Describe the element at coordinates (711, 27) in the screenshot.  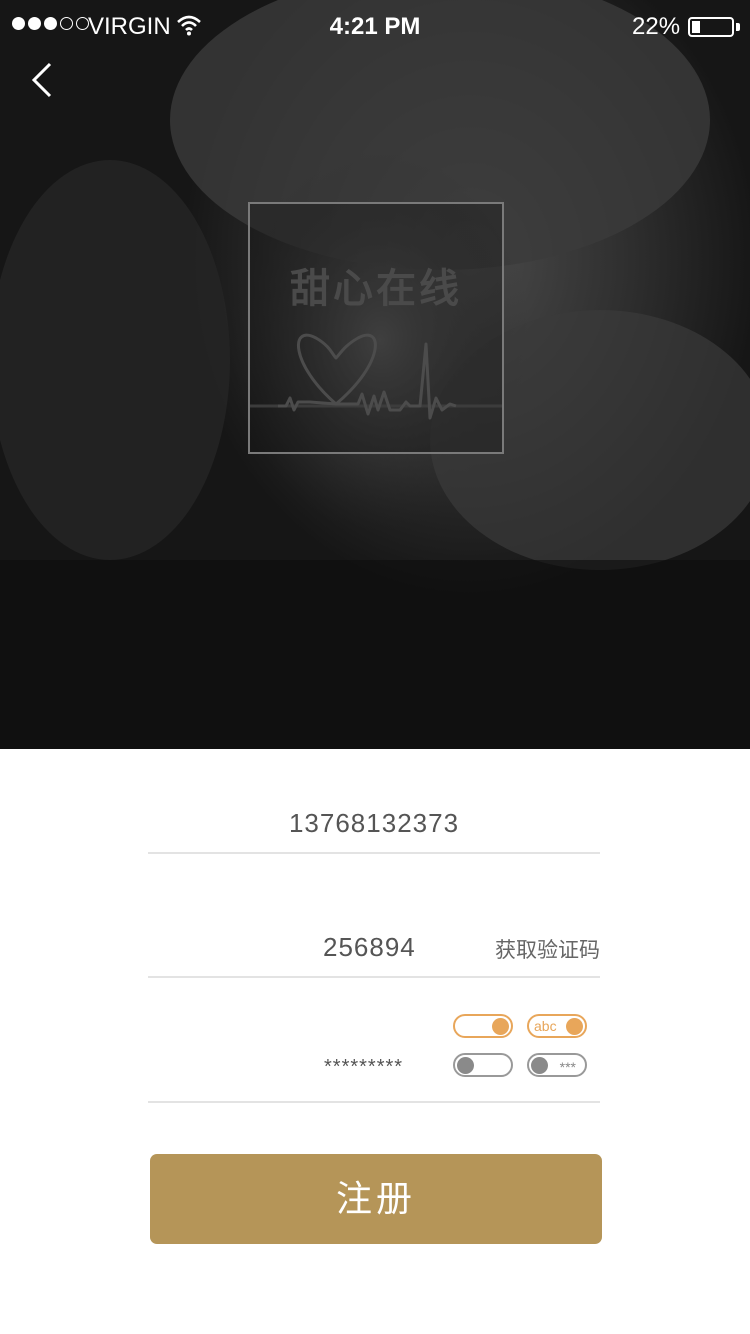
I see `battery-icon` at that location.